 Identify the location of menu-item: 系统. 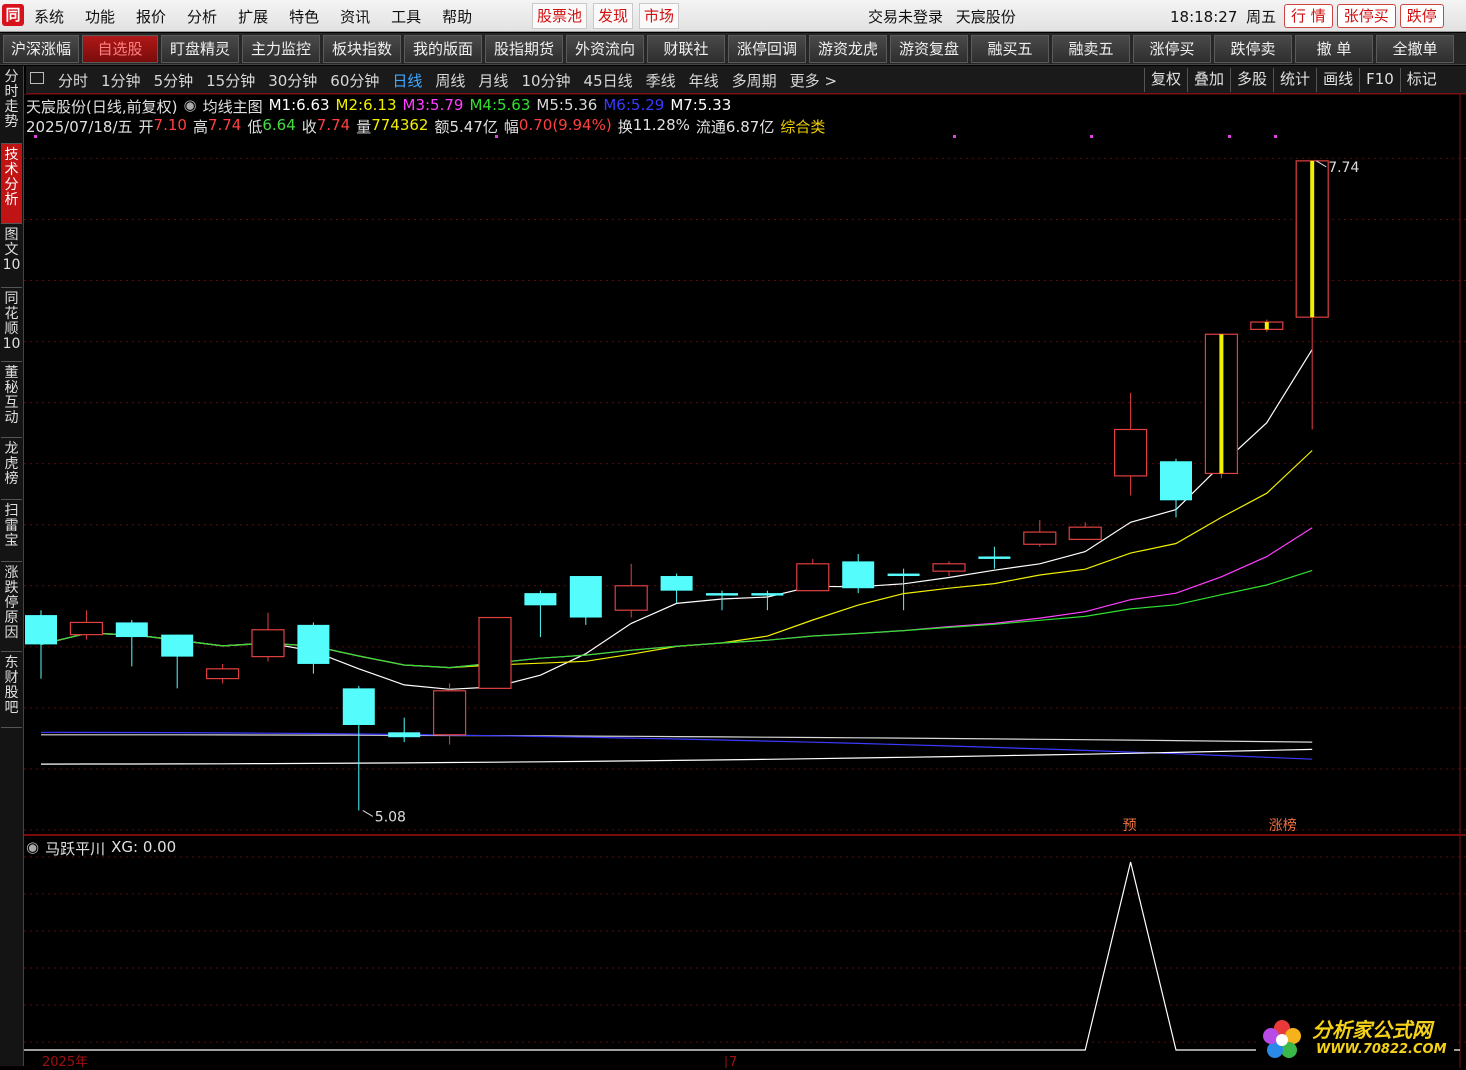
(49, 16).